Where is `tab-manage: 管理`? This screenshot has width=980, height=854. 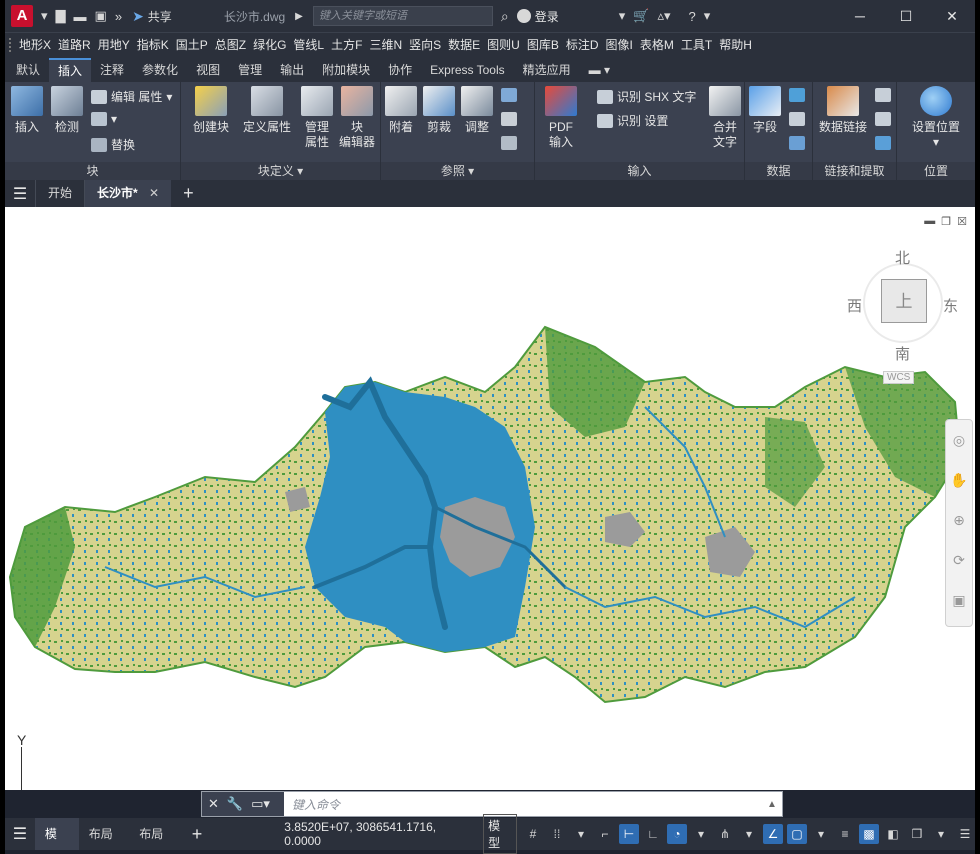 tab-manage: 管理 is located at coordinates (250, 70).